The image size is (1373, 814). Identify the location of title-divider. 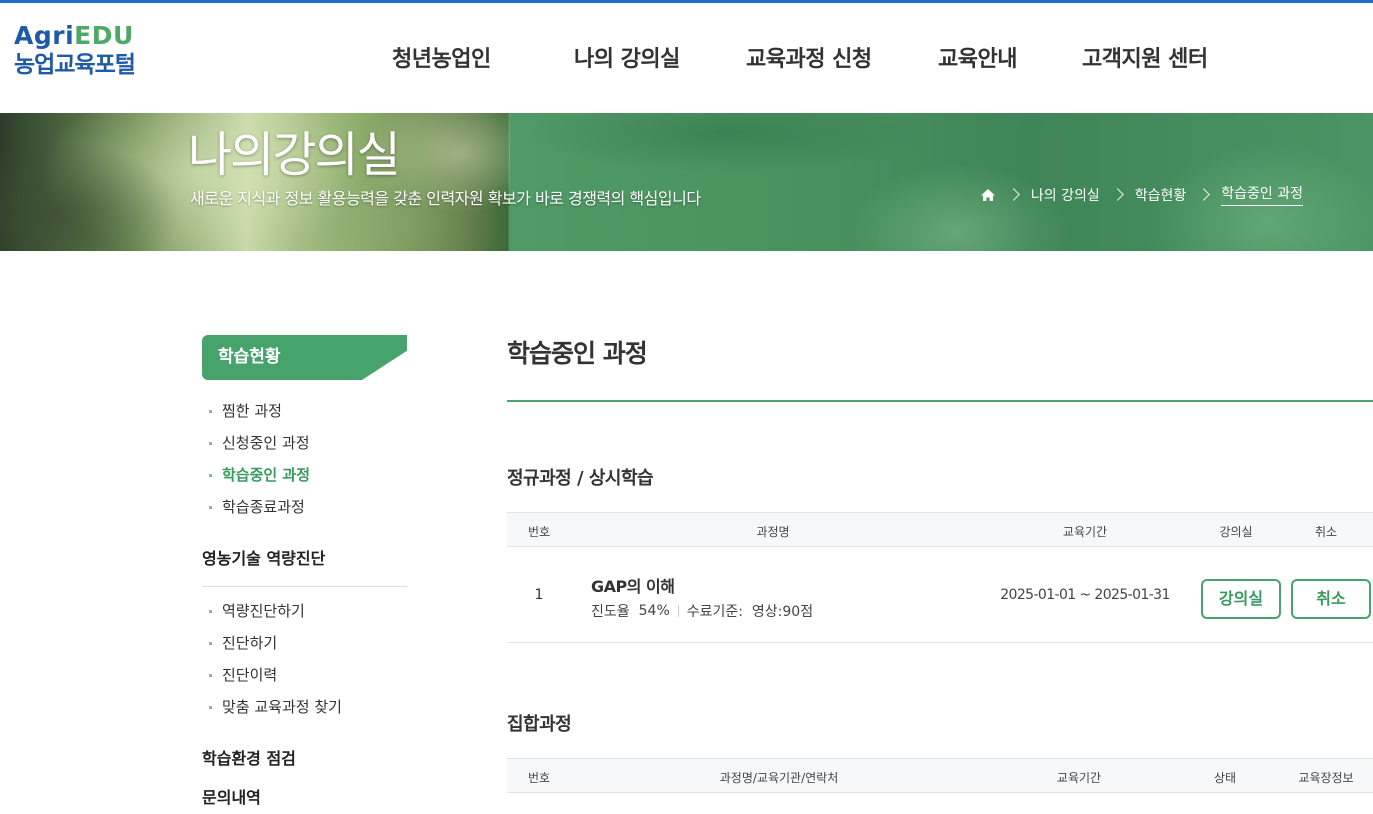
(940, 401).